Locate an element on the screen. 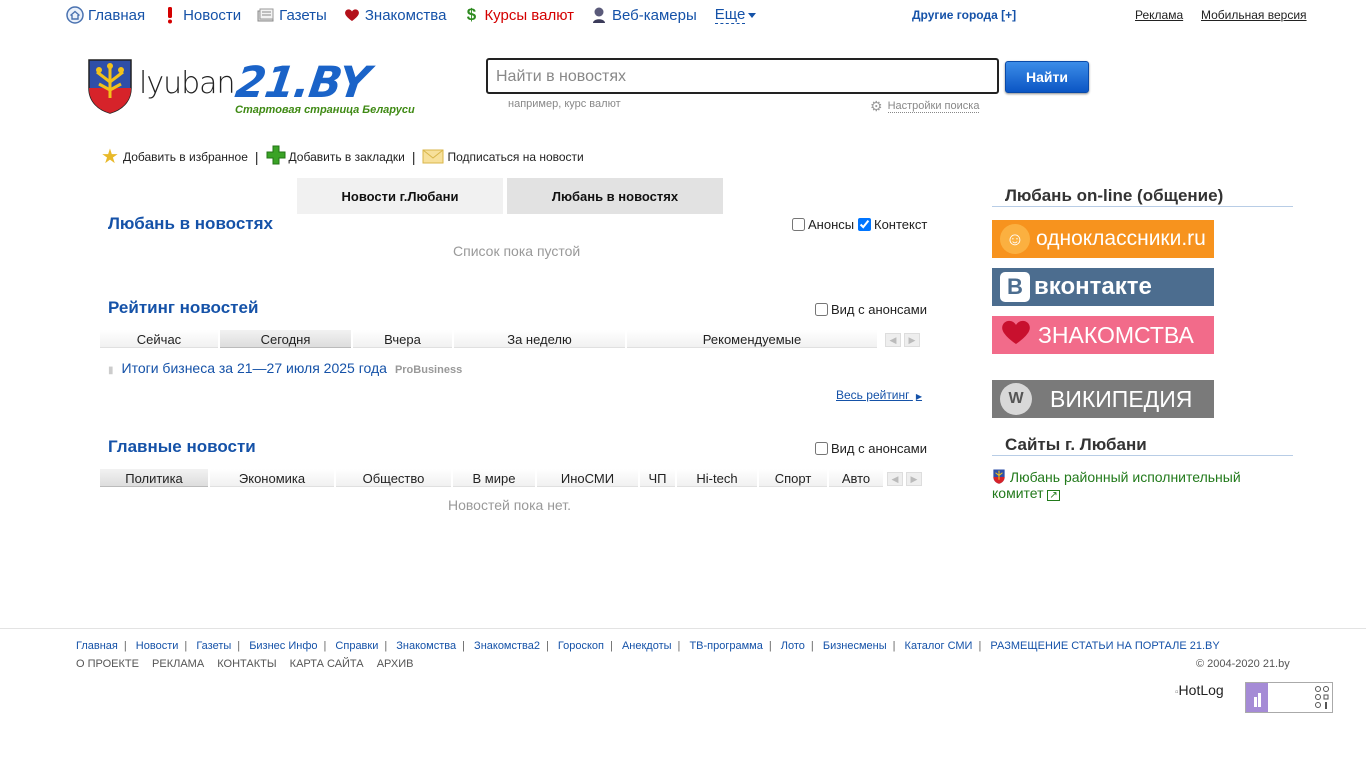 The height and width of the screenshot is (768, 1366). add-favorites-link: ★ Добавить в избранное is located at coordinates (174, 156).